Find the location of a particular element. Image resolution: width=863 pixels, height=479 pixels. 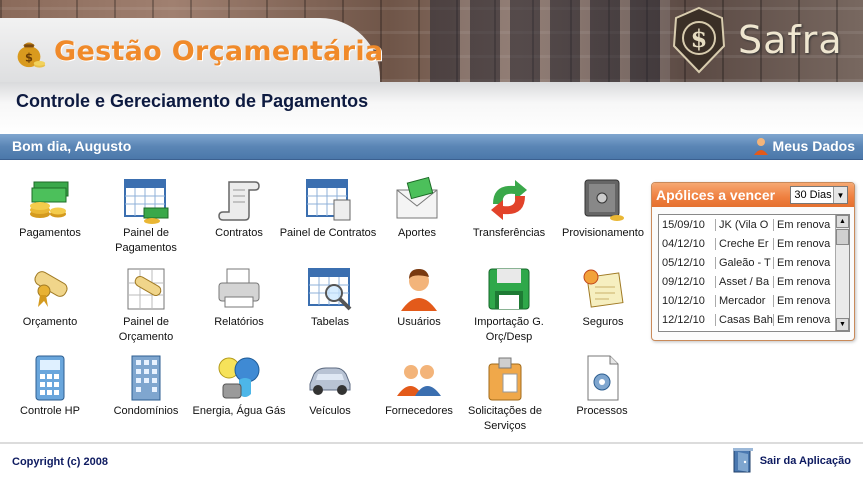

policy-date: 04/12/10 is located at coordinates (687, 243).